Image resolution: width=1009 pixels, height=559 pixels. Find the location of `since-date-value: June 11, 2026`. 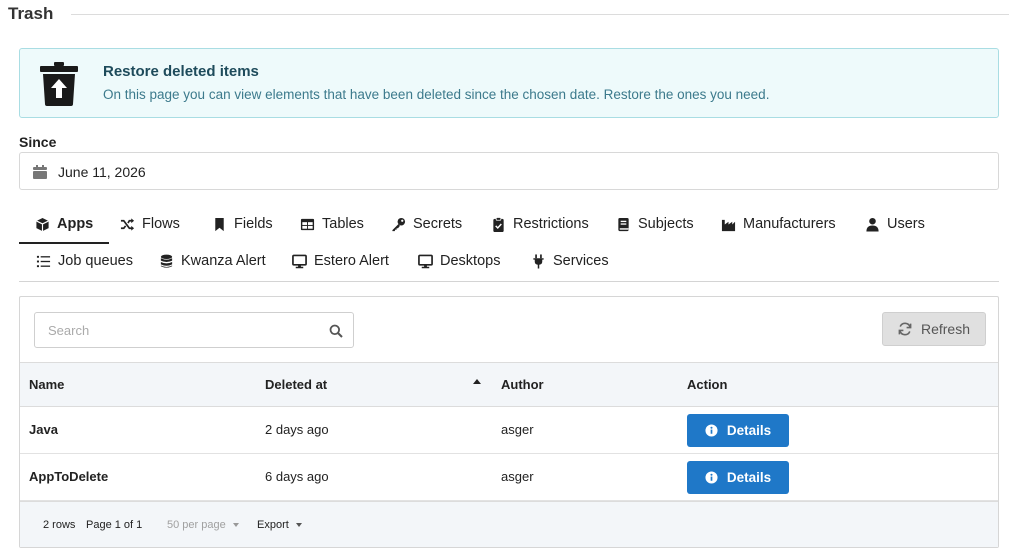

since-date-value: June 11, 2026 is located at coordinates (102, 172).